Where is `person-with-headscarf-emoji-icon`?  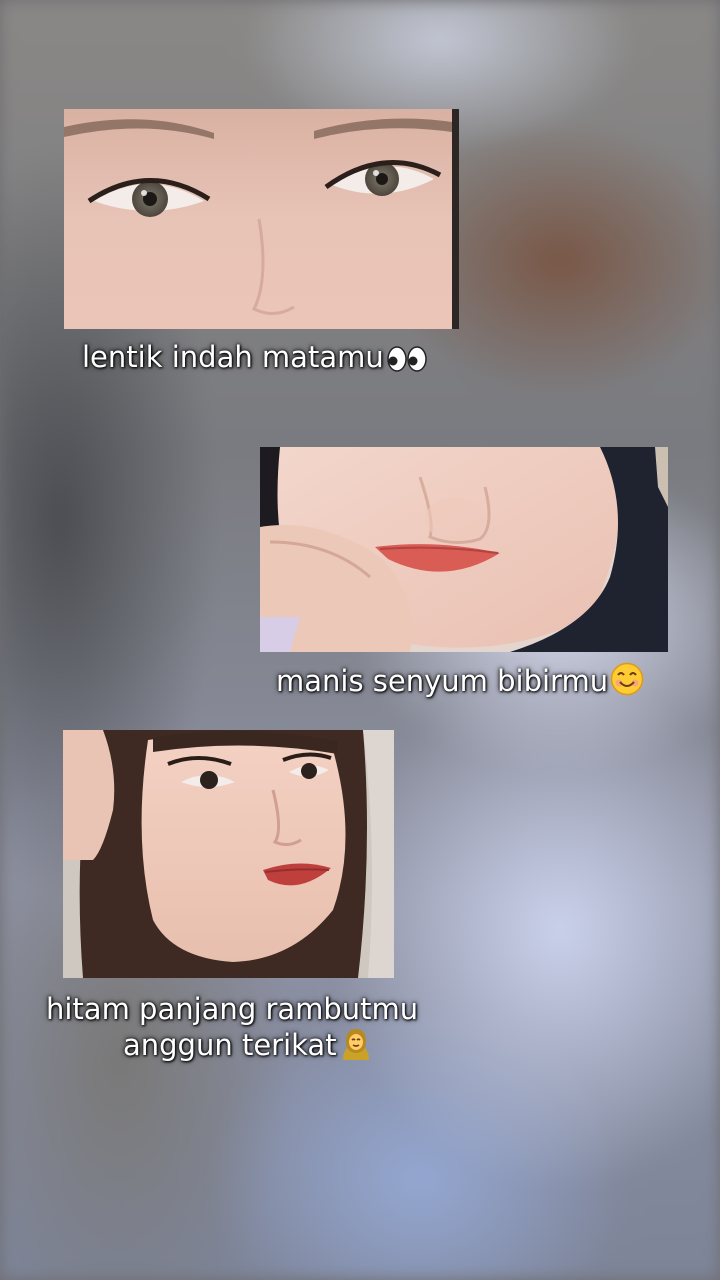 person-with-headscarf-emoji-icon is located at coordinates (356, 1043).